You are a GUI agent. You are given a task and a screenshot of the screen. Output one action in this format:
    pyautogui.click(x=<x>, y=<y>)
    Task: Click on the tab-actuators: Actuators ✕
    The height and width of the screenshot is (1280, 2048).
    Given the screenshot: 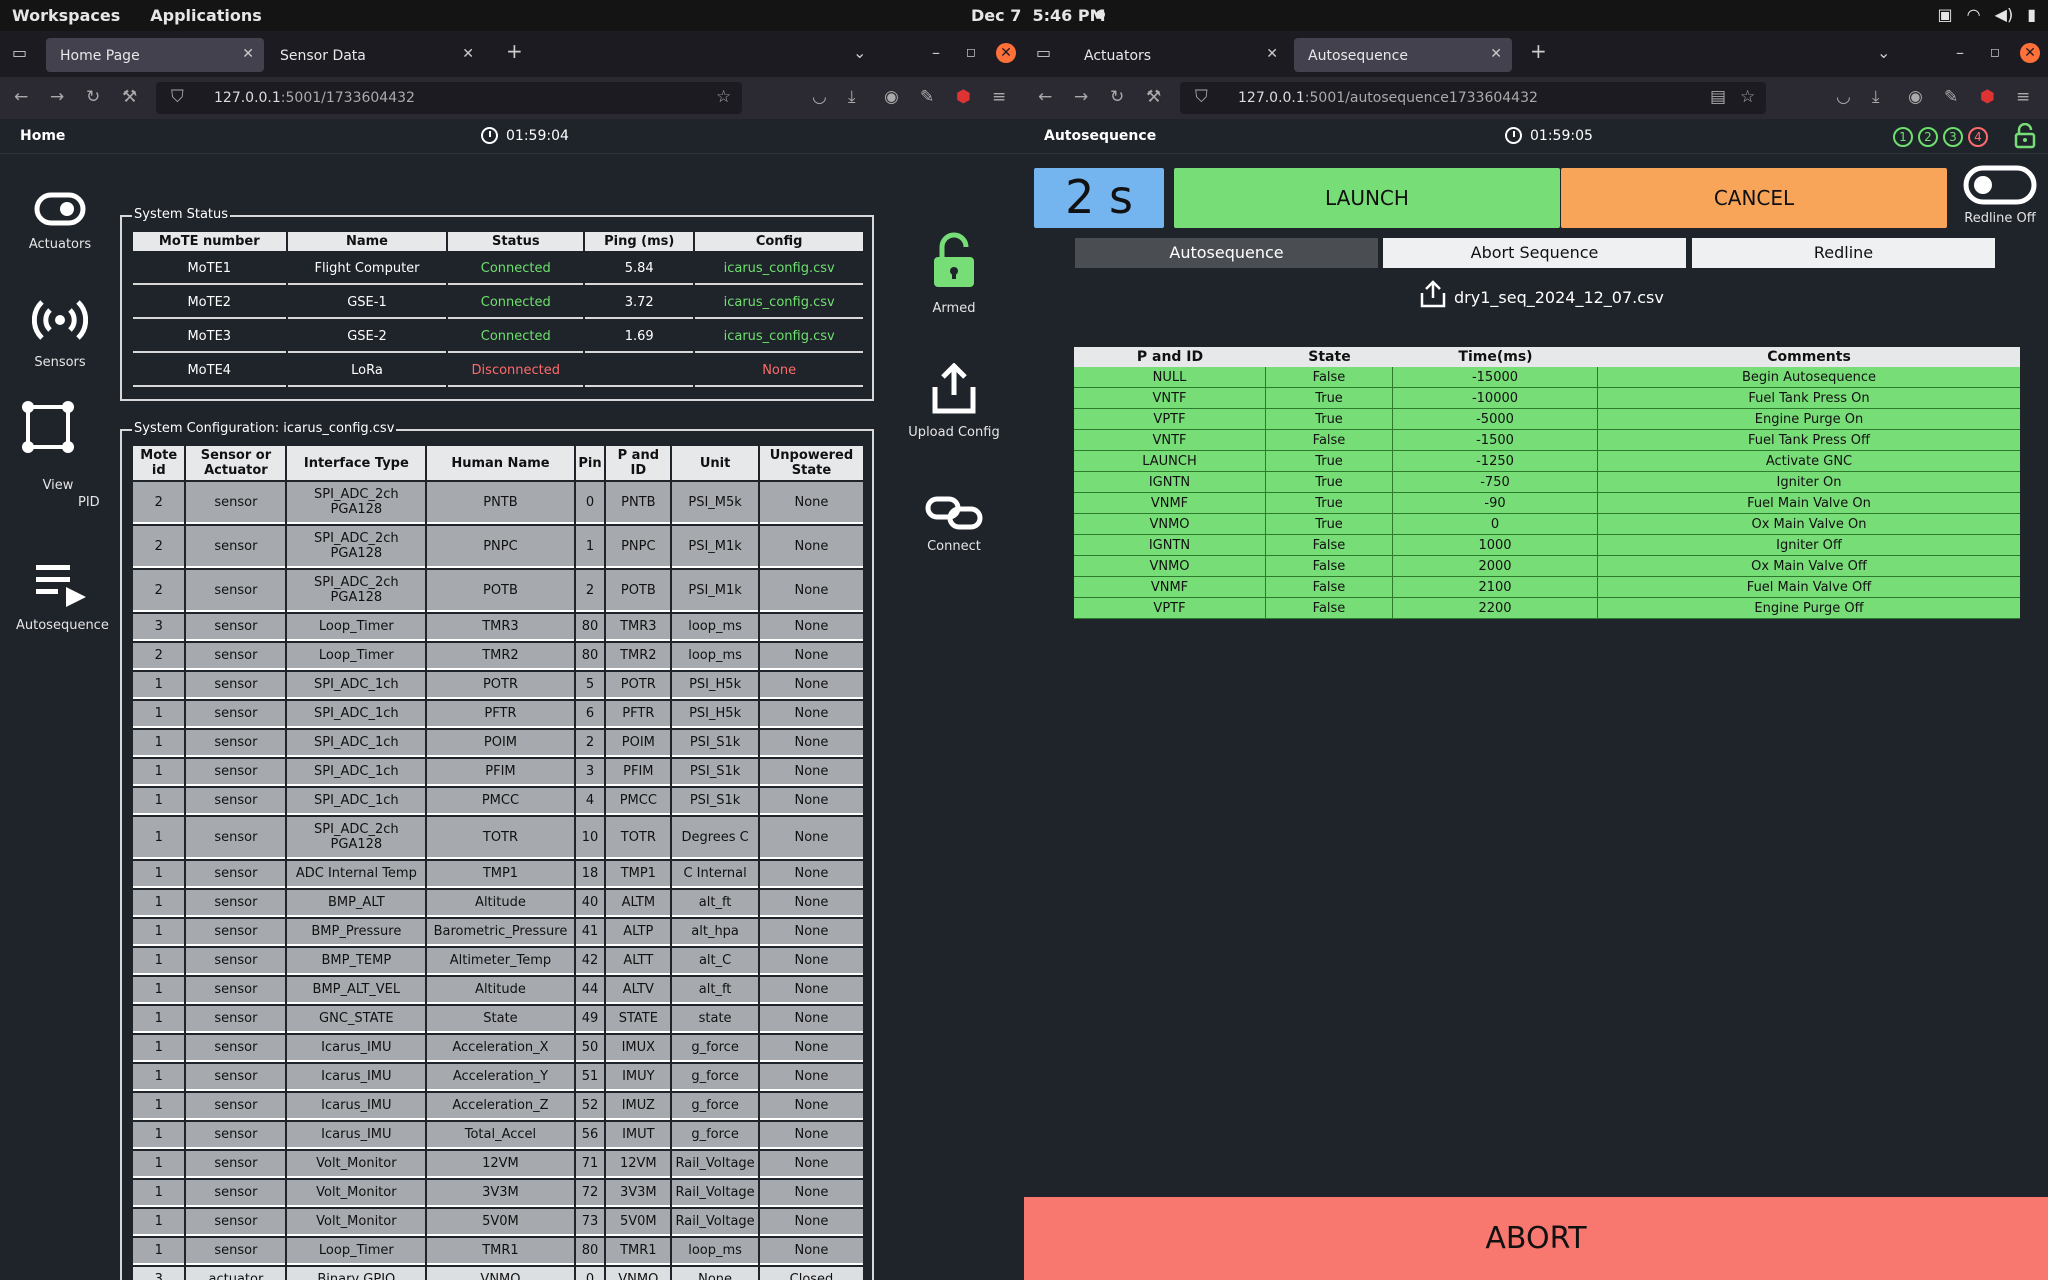 What is the action you would take?
    pyautogui.click(x=1179, y=55)
    